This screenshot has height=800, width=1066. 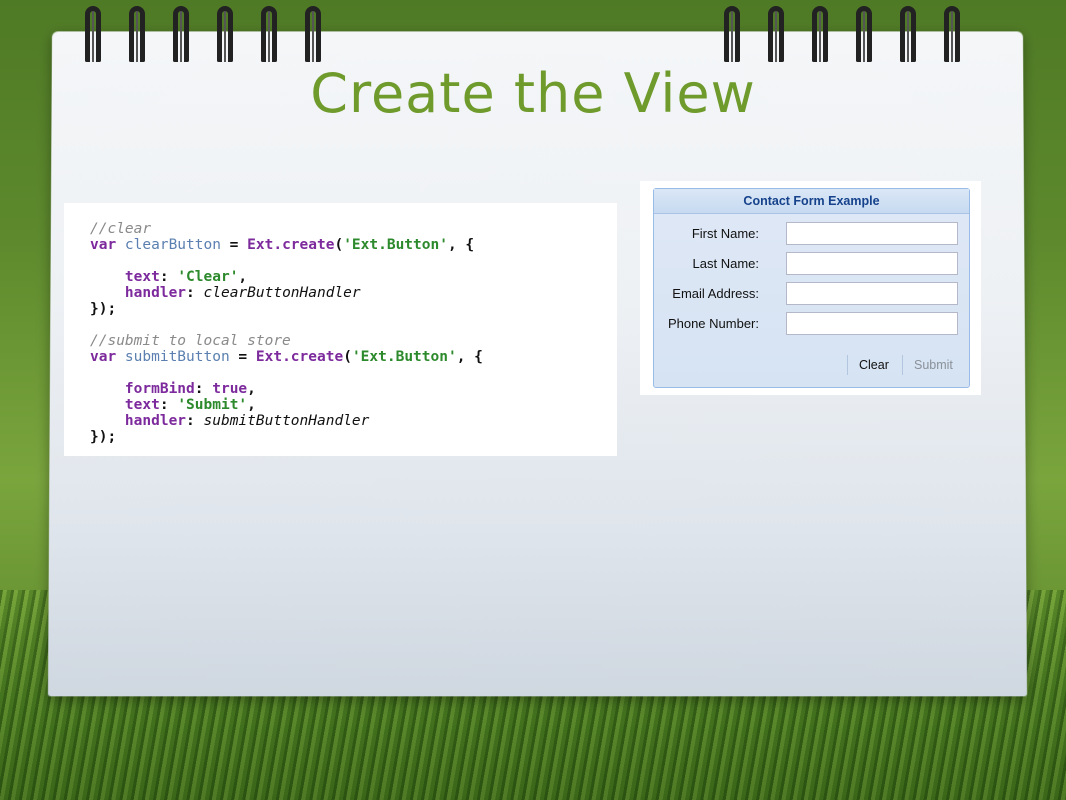 What do you see at coordinates (353, 229) in the screenshot?
I see `code-line: //clear` at bounding box center [353, 229].